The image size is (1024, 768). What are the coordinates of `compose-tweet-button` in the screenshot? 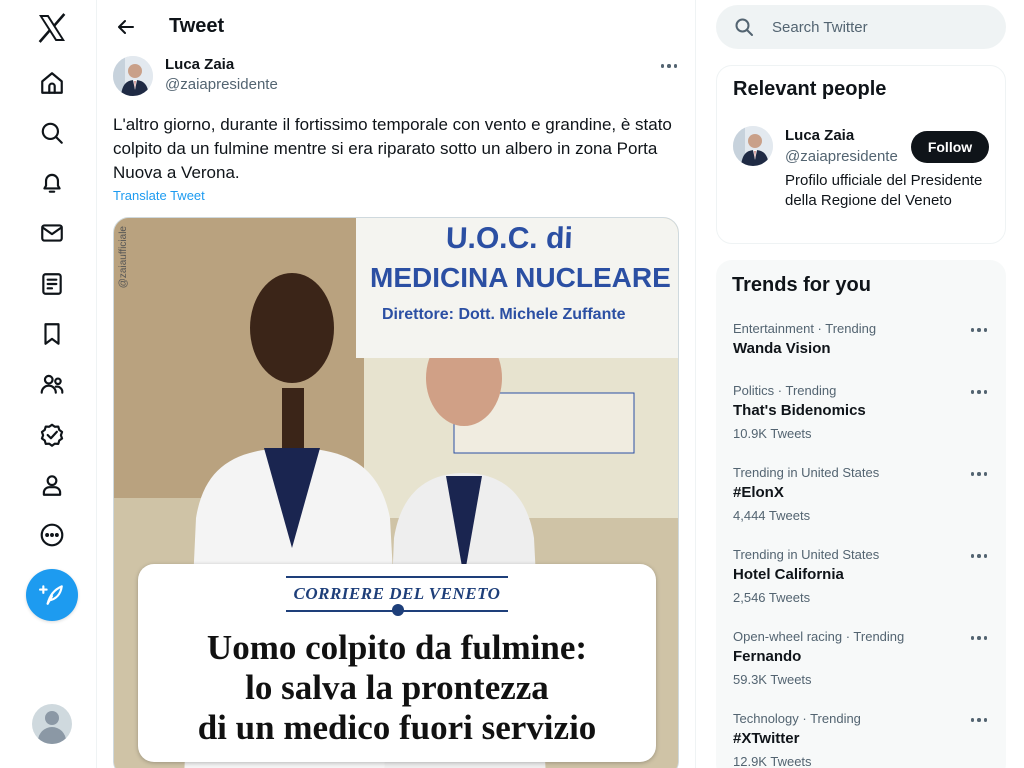 It's located at (52, 595).